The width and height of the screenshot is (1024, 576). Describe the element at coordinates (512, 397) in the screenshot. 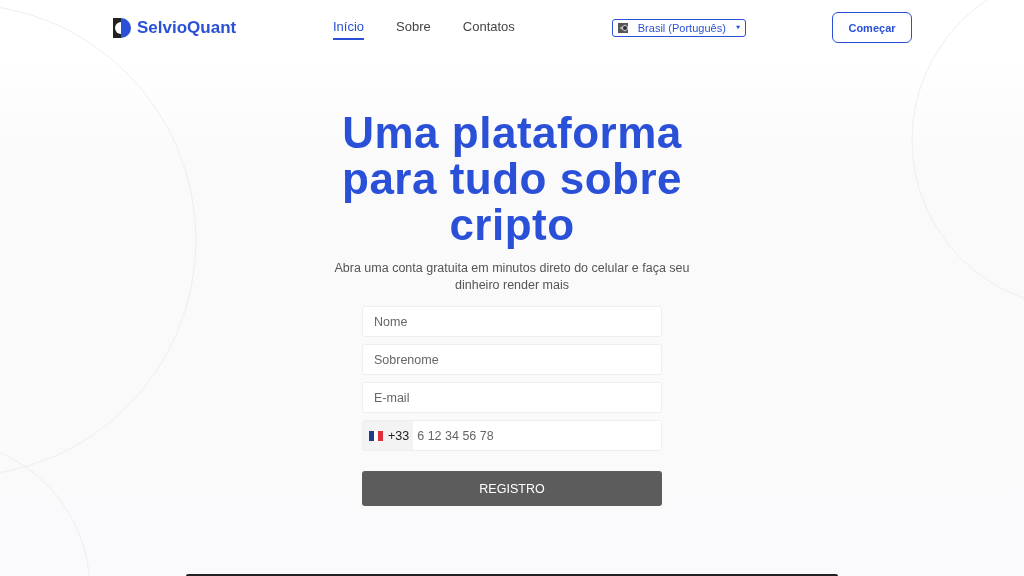

I see `input-field: E-mail` at that location.